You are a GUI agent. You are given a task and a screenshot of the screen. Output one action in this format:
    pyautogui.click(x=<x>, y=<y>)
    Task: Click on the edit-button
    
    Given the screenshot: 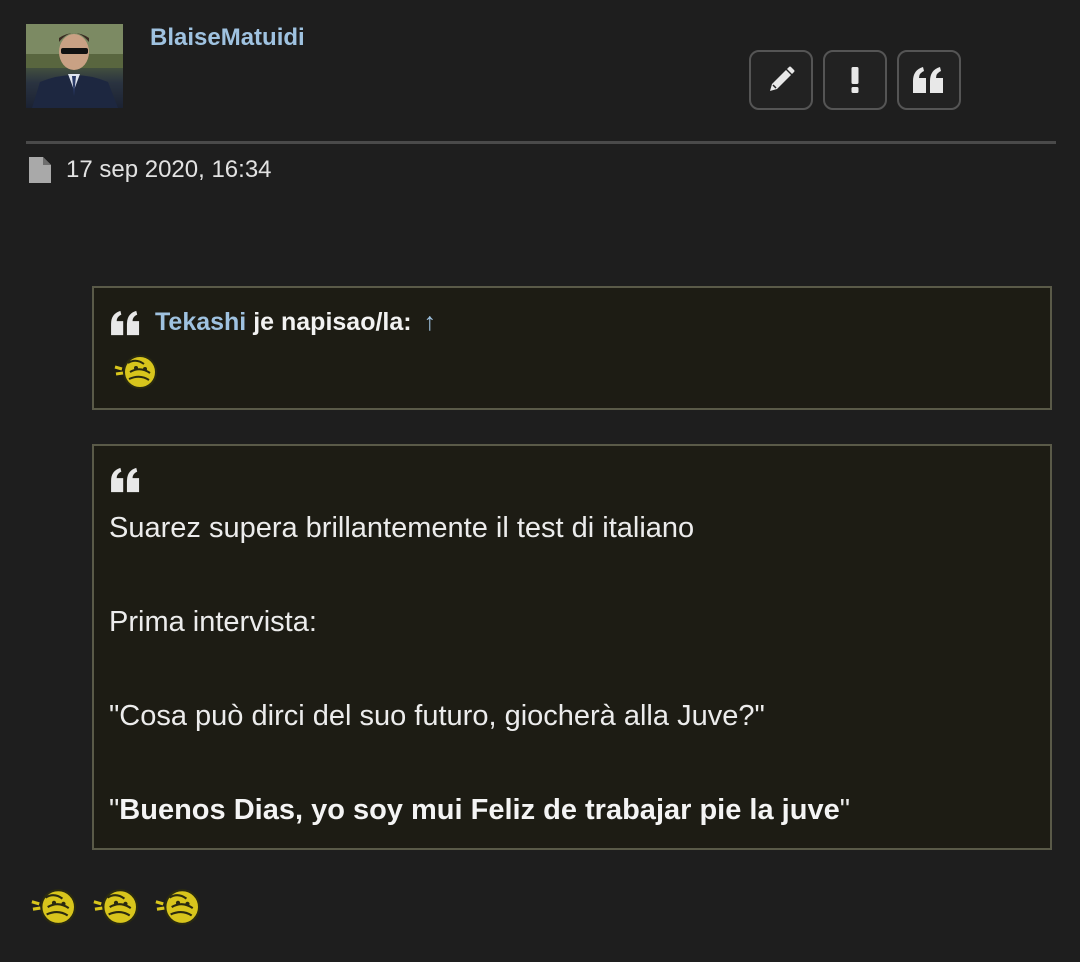 What is the action you would take?
    pyautogui.click(x=781, y=80)
    